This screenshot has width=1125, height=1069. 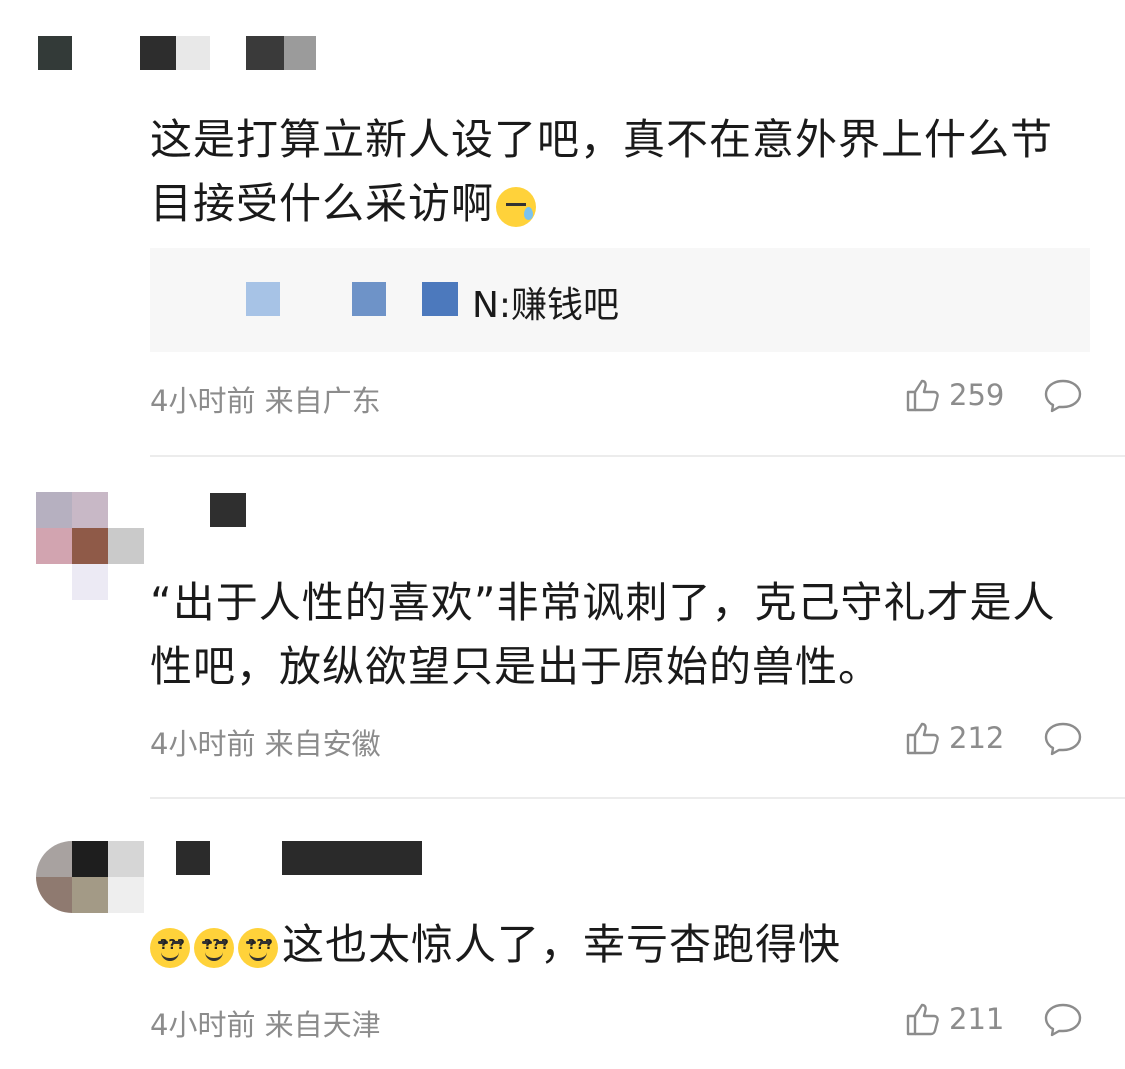 What do you see at coordinates (546, 305) in the screenshot?
I see `quoted-reply-text: N:赚钱吧` at bounding box center [546, 305].